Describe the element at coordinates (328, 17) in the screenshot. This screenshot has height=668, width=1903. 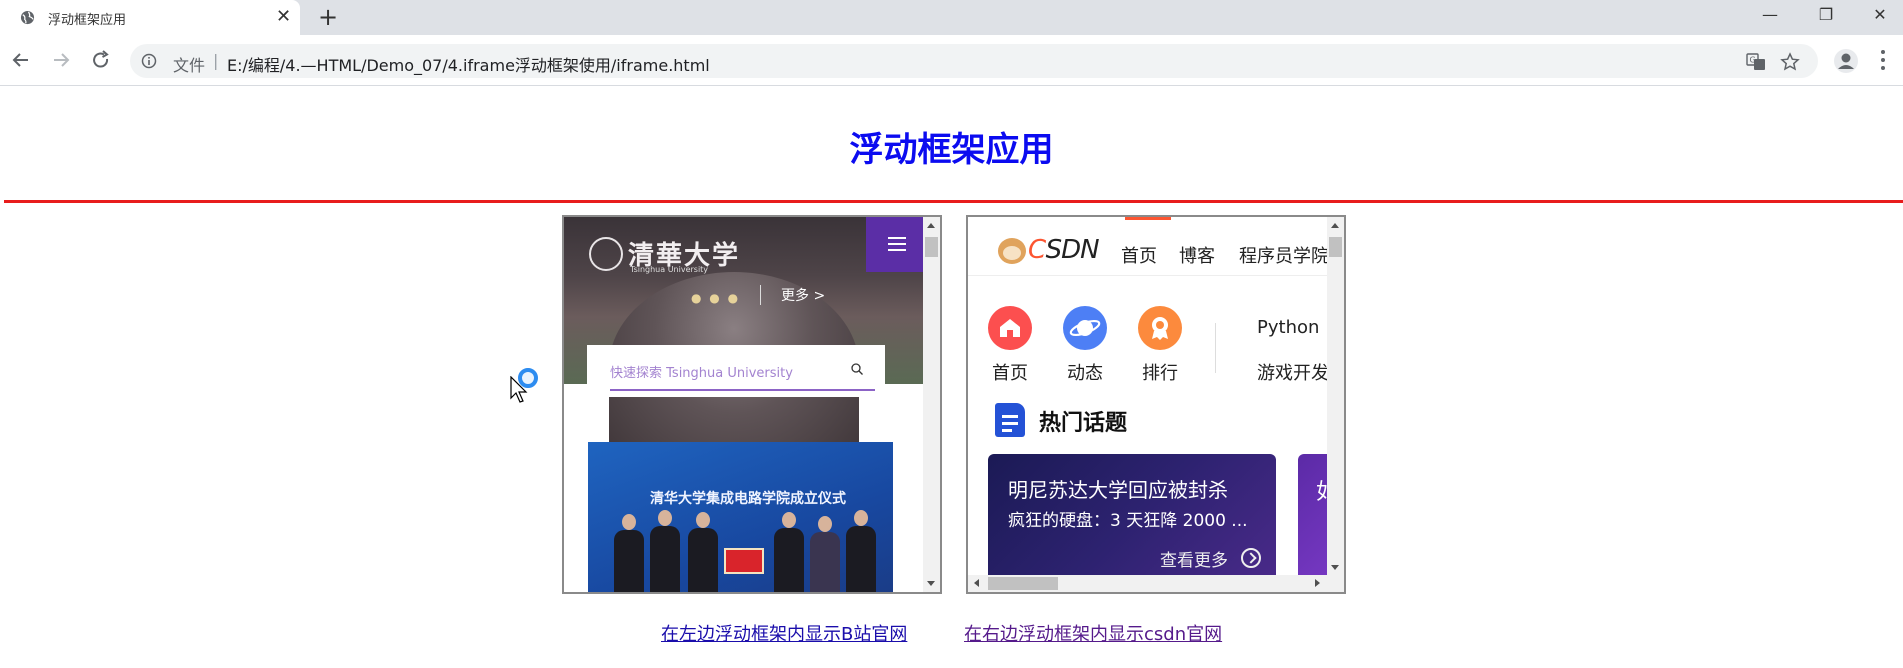
I see `new-tab-button: +` at that location.